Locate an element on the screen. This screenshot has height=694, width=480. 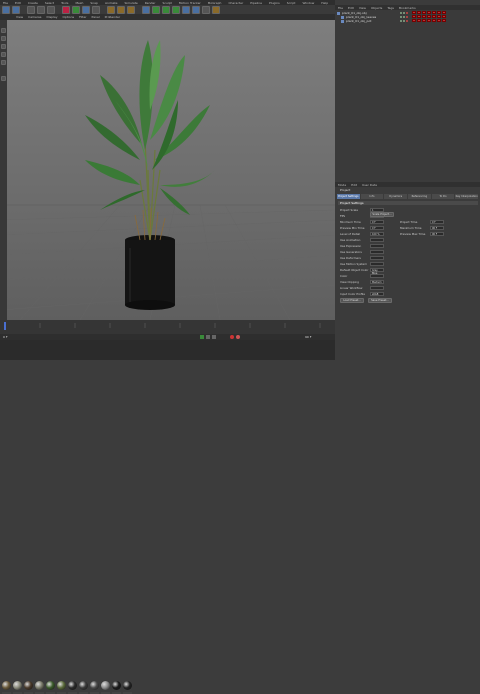
object-manager-menu-item: Edit is located at coordinates (351, 8).